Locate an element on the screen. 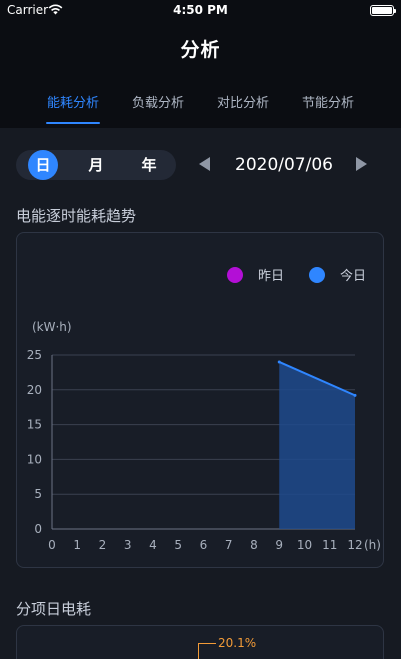 The width and height of the screenshot is (401, 659). y-tick-label: 10 is located at coordinates (34, 459).